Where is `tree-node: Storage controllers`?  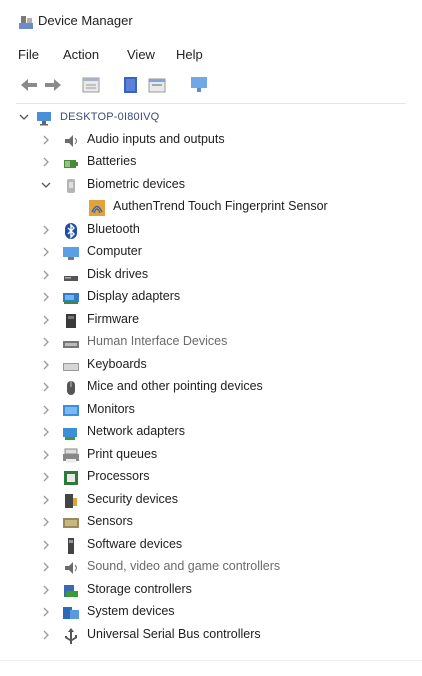 tree-node: Storage controllers is located at coordinates (211, 591).